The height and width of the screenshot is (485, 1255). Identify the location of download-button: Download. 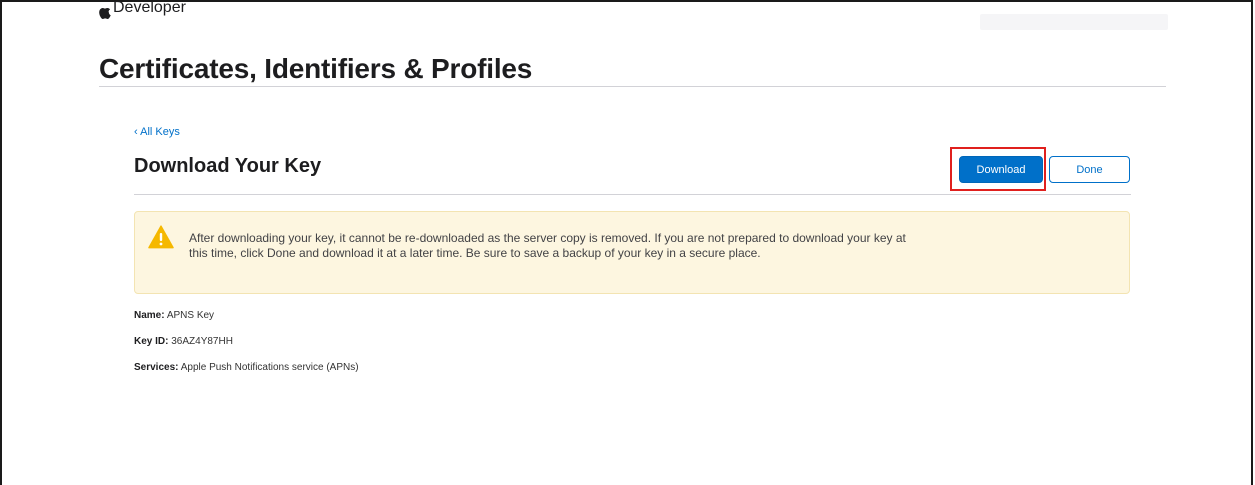
(1001, 169).